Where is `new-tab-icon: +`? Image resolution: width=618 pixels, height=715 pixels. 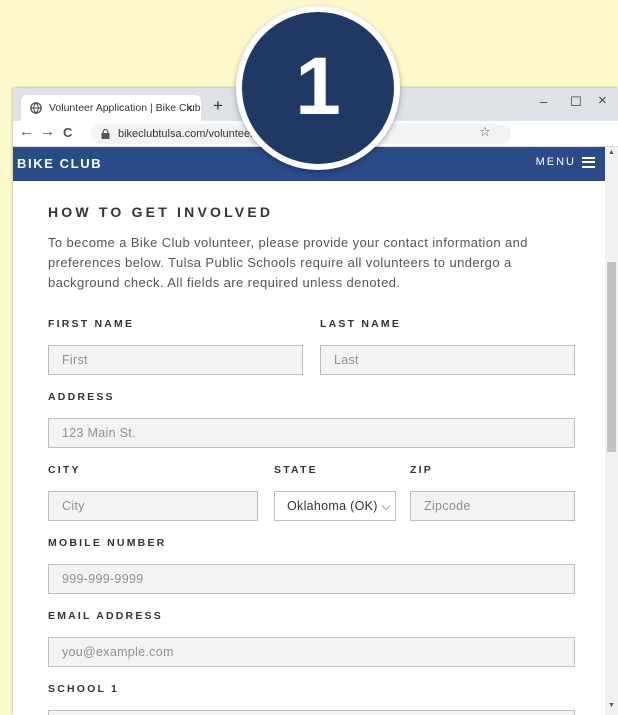
new-tab-icon: + is located at coordinates (218, 106).